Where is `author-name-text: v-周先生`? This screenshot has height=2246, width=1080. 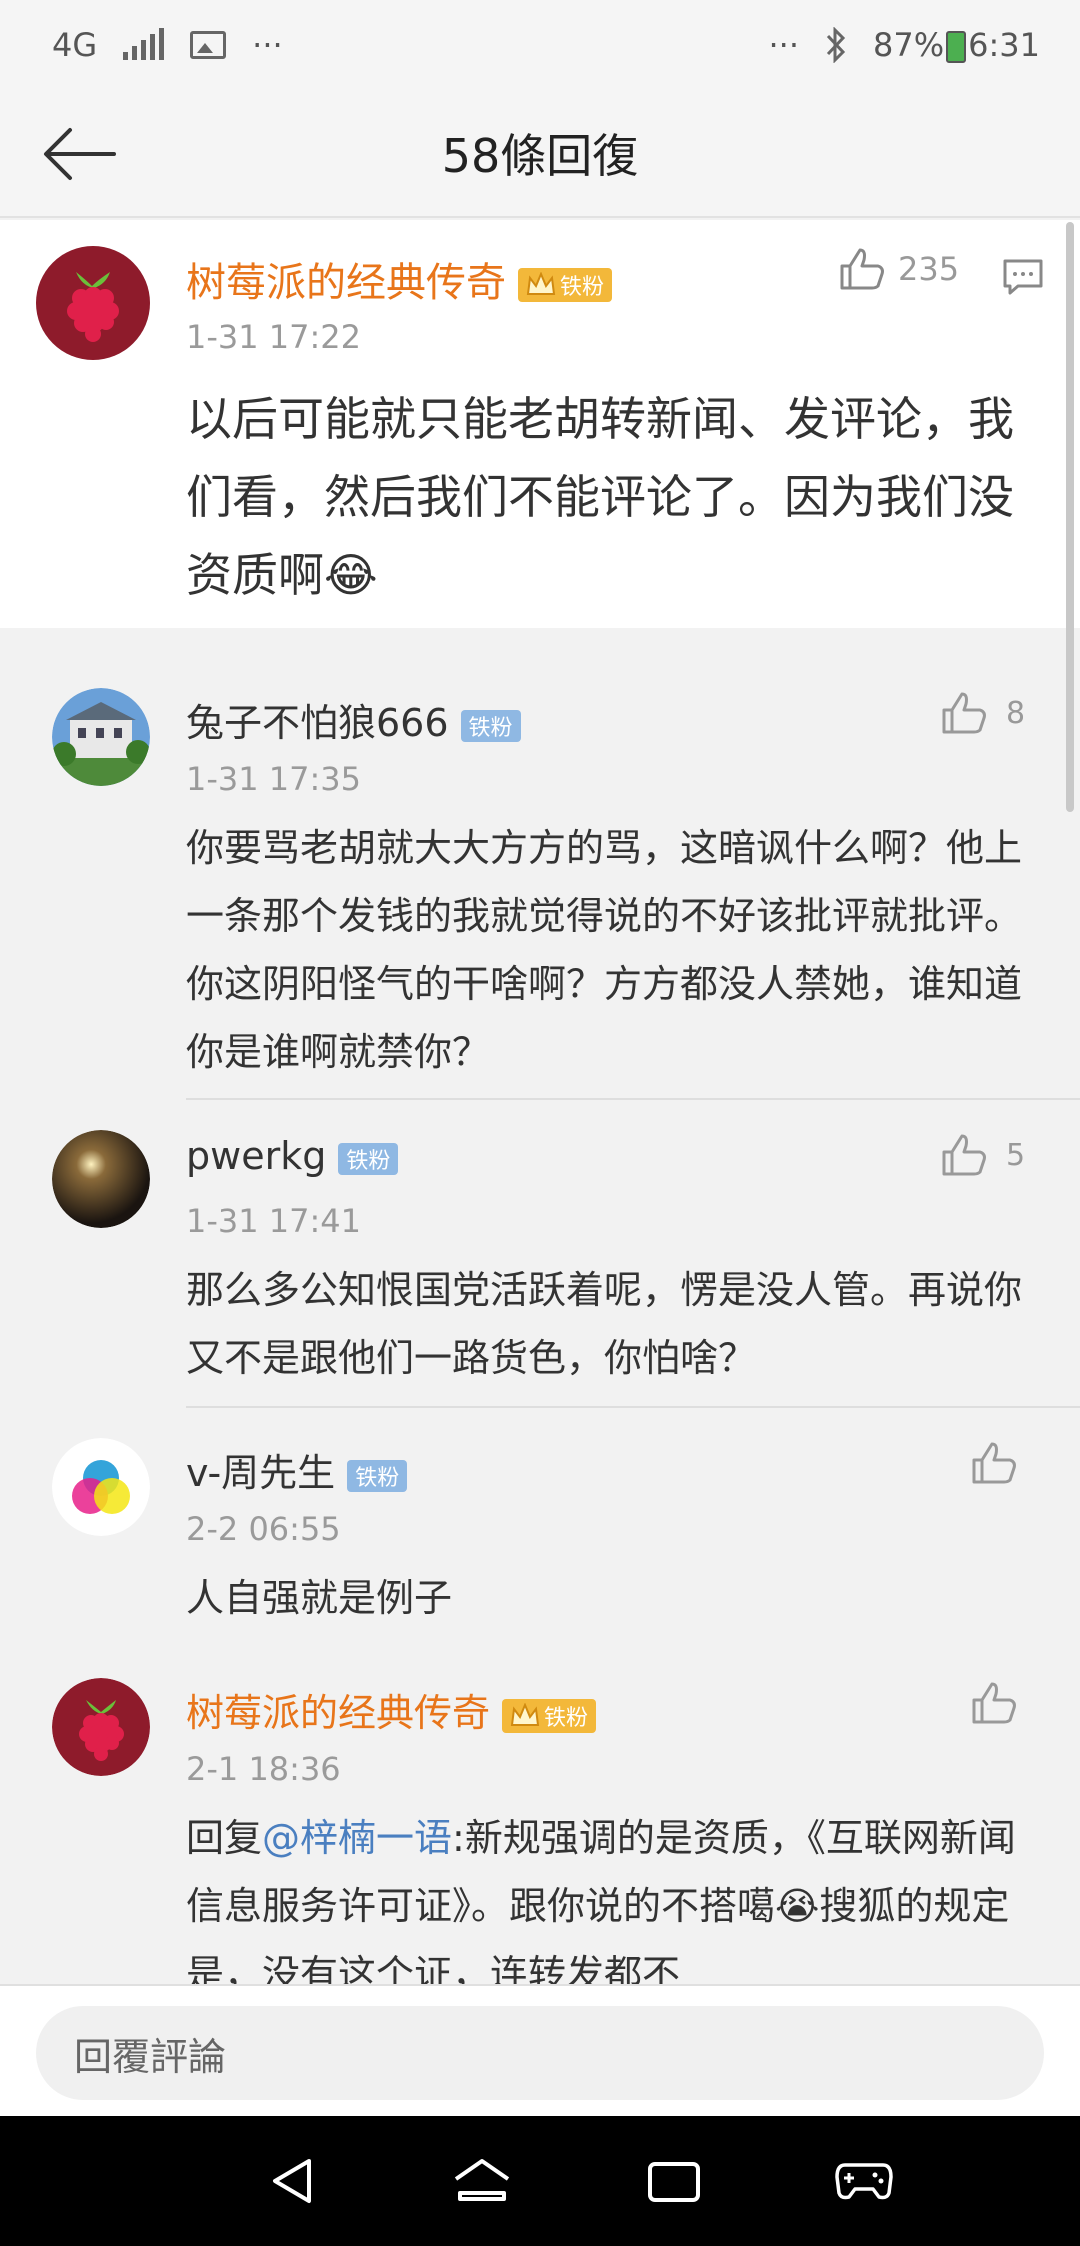 author-name-text: v-周先生 is located at coordinates (260, 1473).